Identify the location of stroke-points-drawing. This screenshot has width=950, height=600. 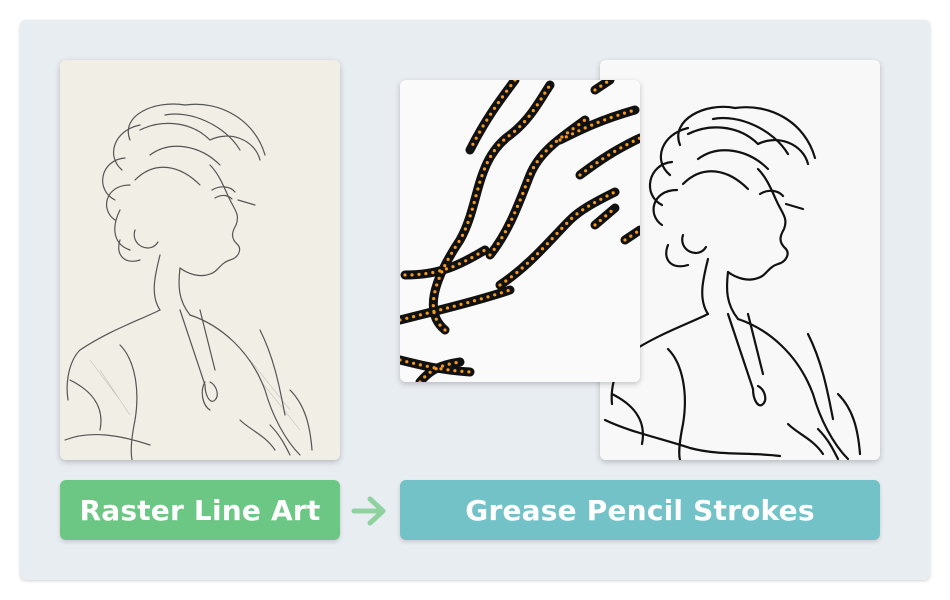
(520, 231).